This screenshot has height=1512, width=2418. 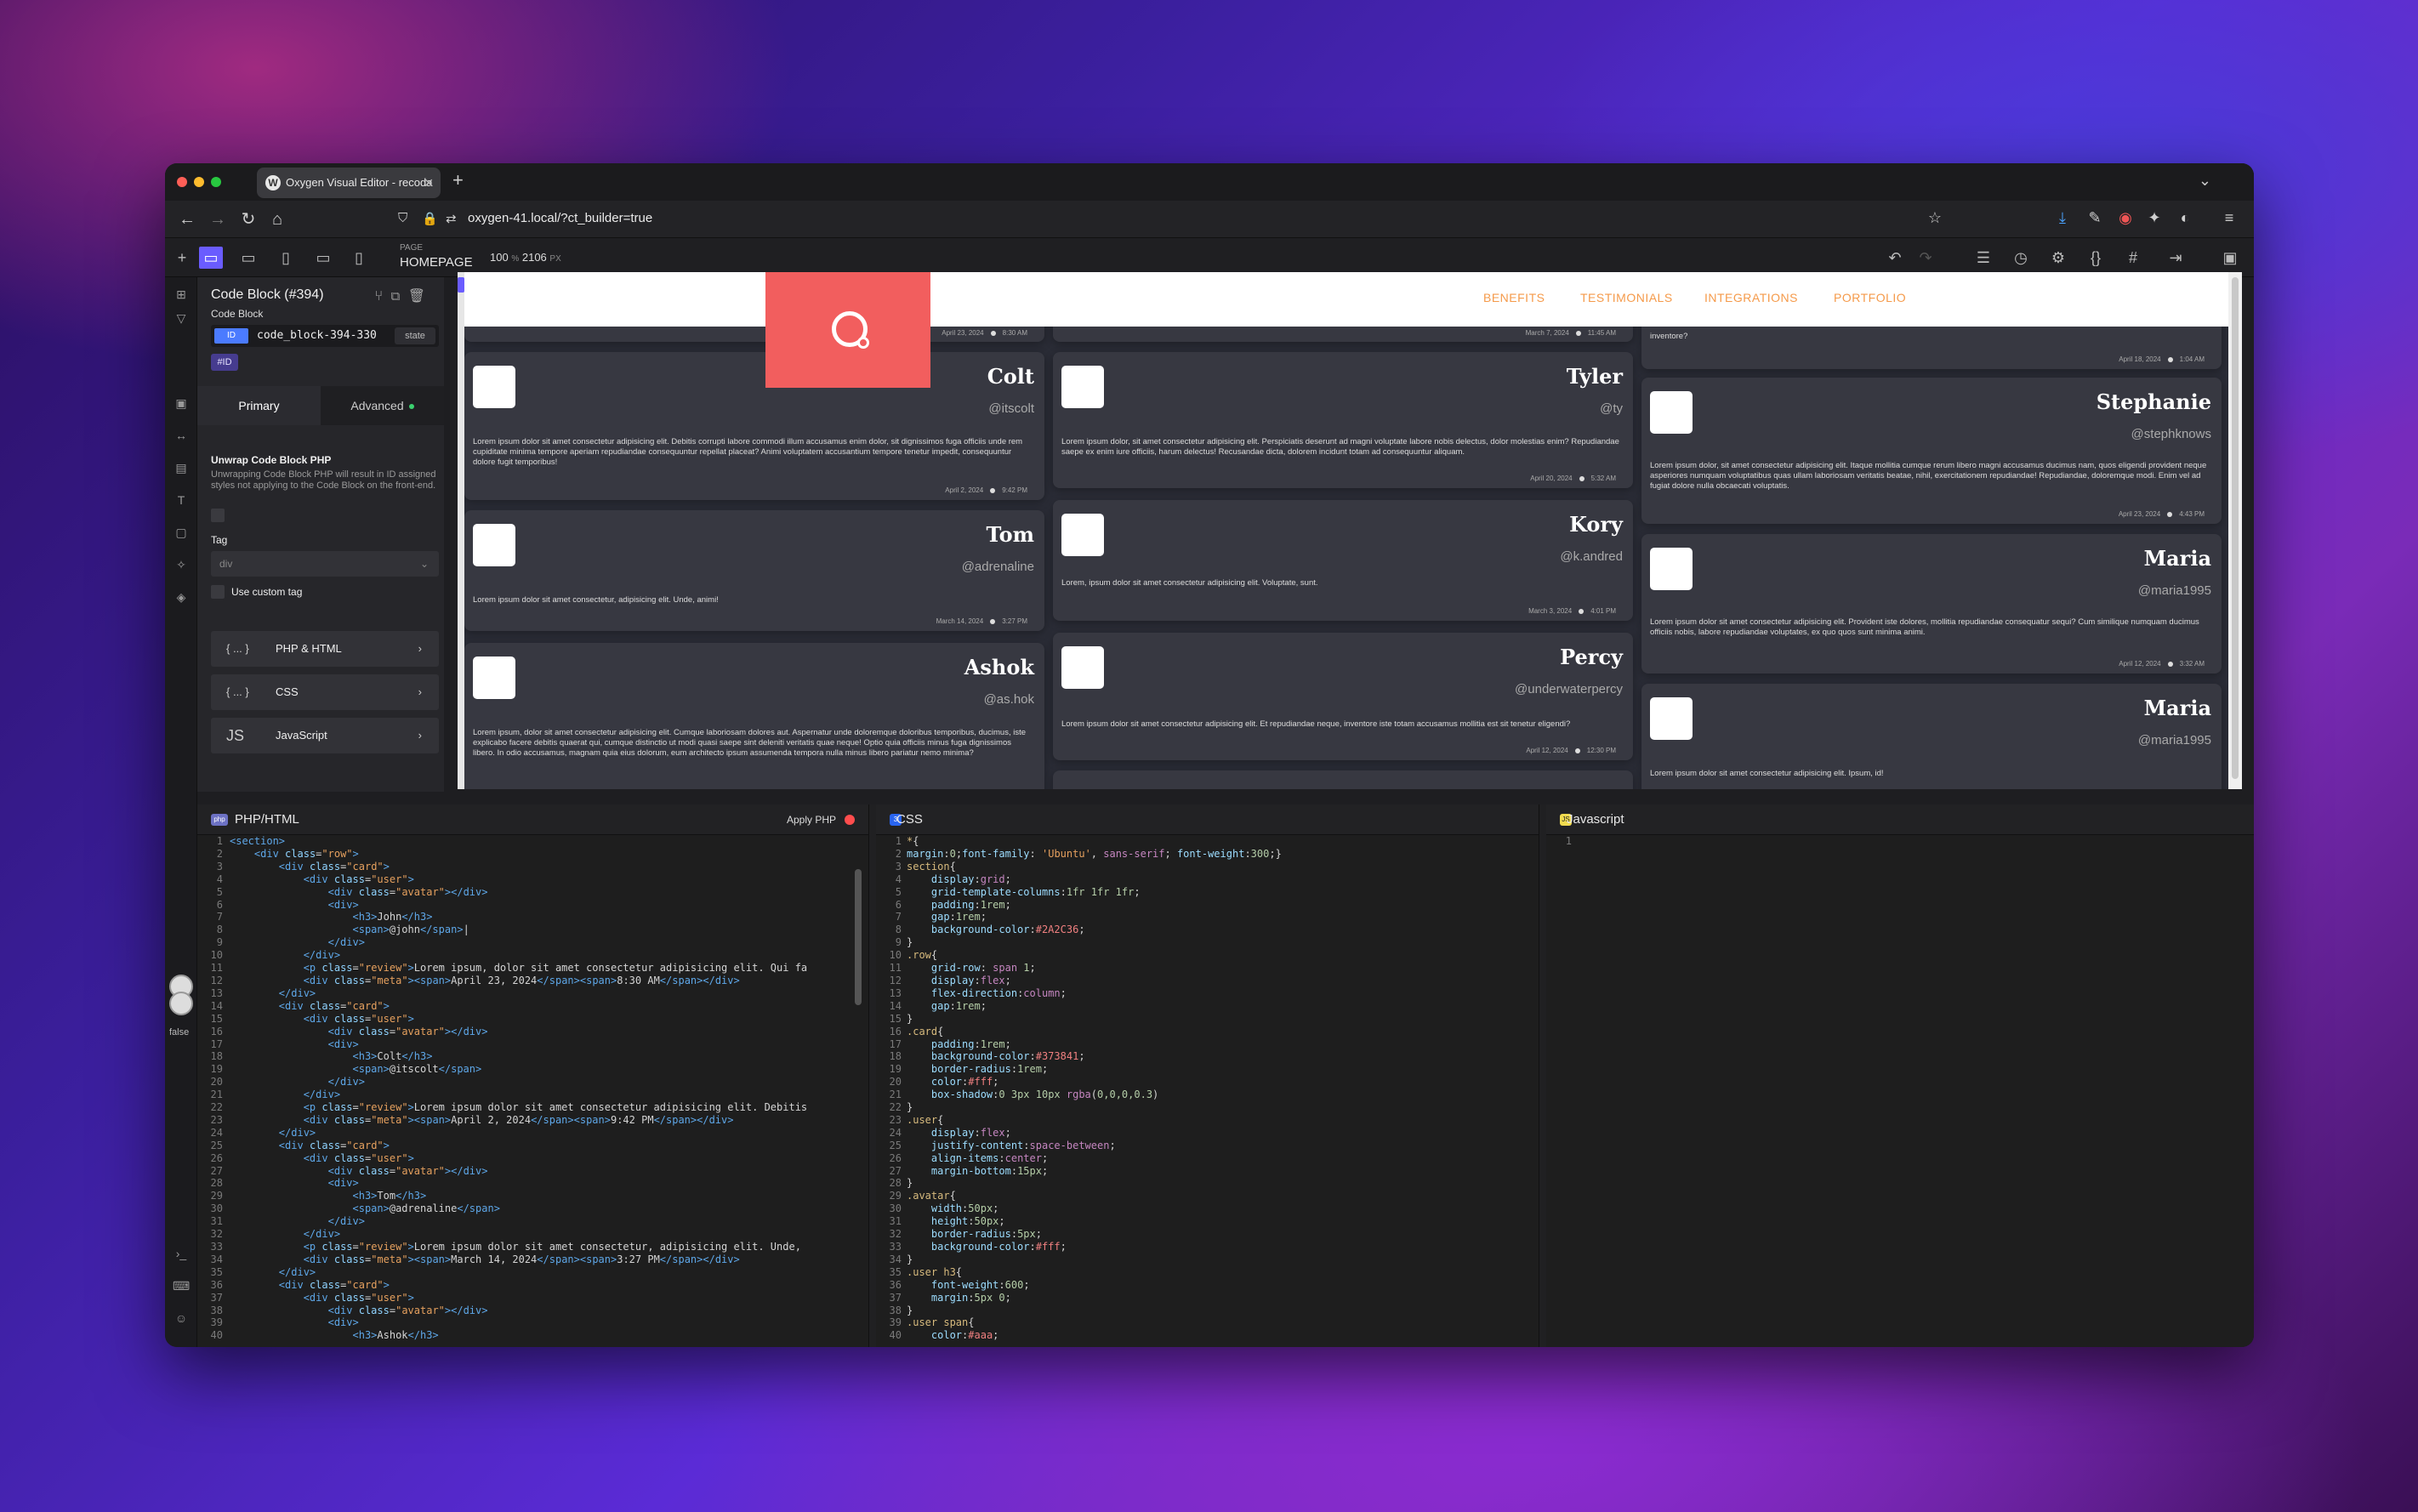 What do you see at coordinates (1935, 218) in the screenshot?
I see `bookmark-star-icon: ☆` at bounding box center [1935, 218].